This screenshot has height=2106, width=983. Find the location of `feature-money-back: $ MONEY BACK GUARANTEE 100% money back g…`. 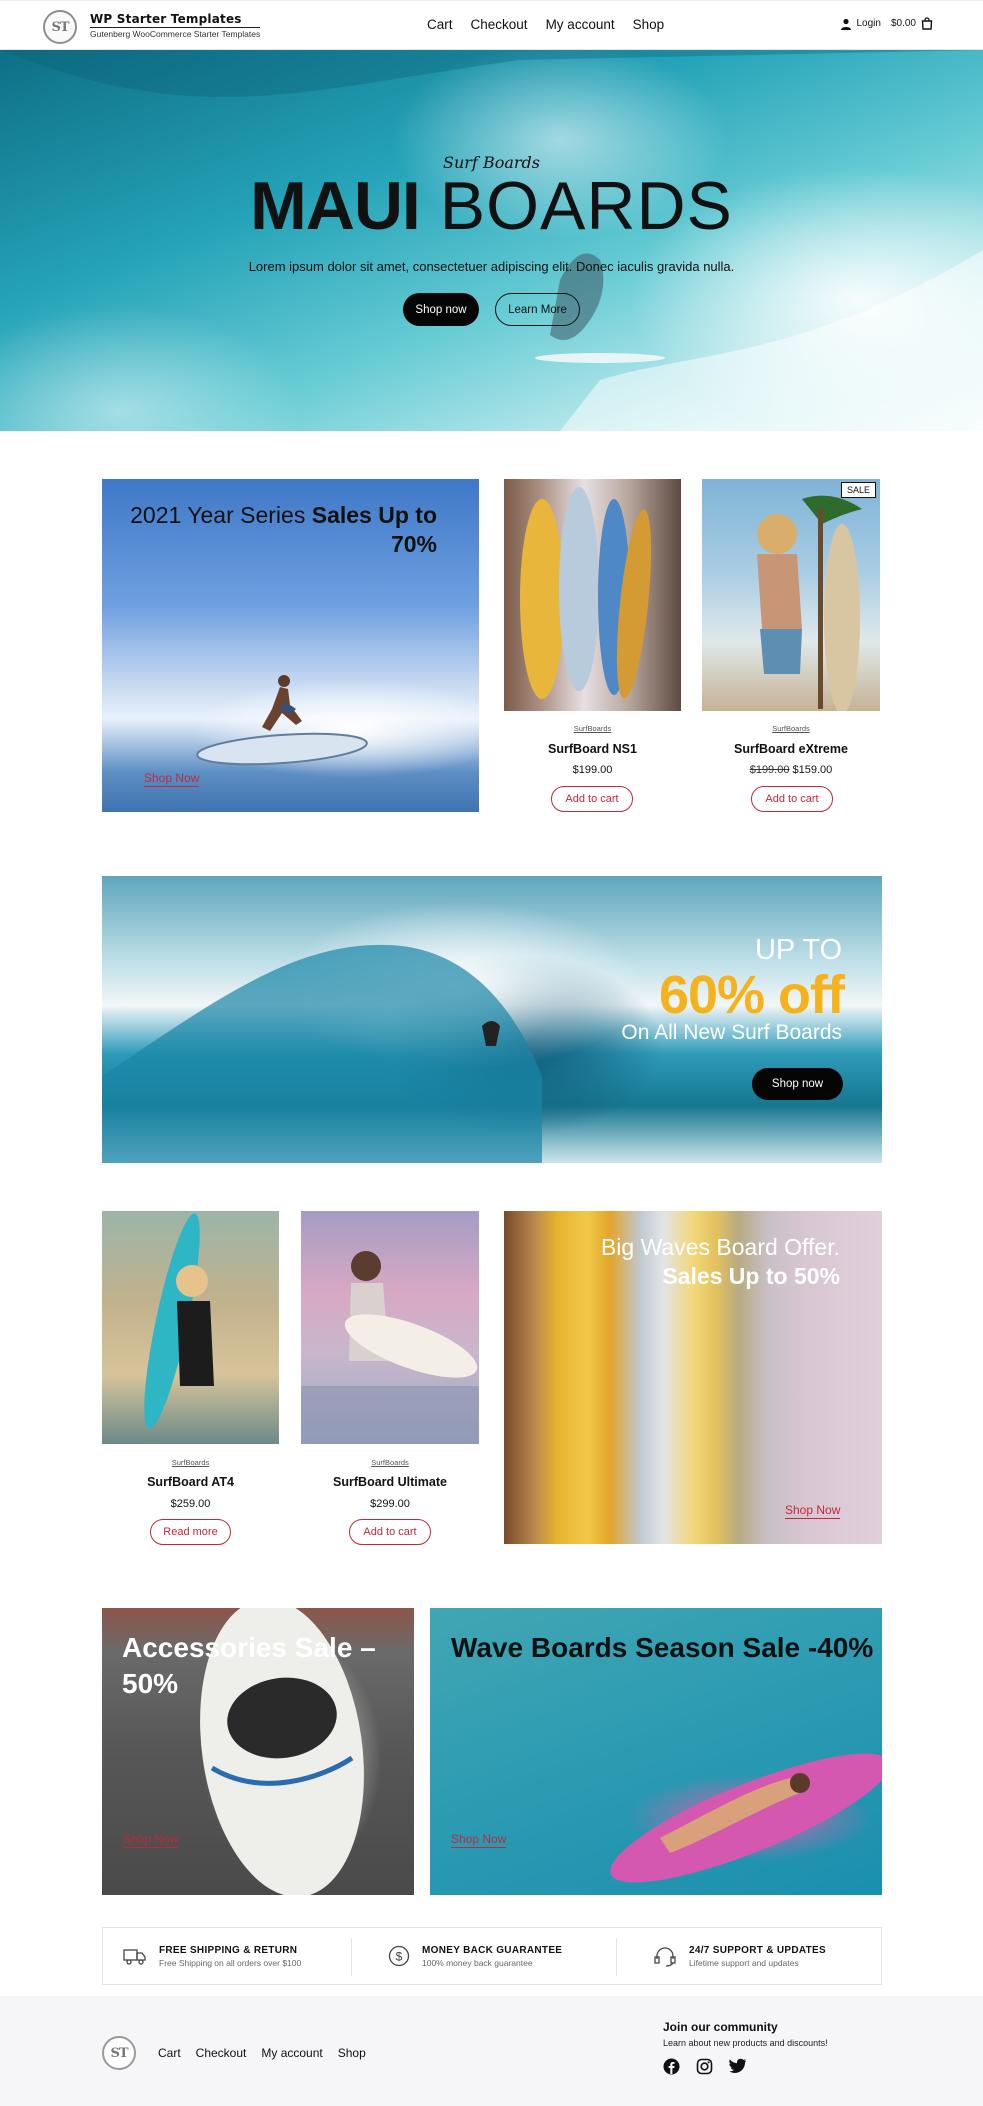

feature-money-back: $ MONEY BACK GUARANTEE 100% money back g… is located at coordinates (475, 1956).